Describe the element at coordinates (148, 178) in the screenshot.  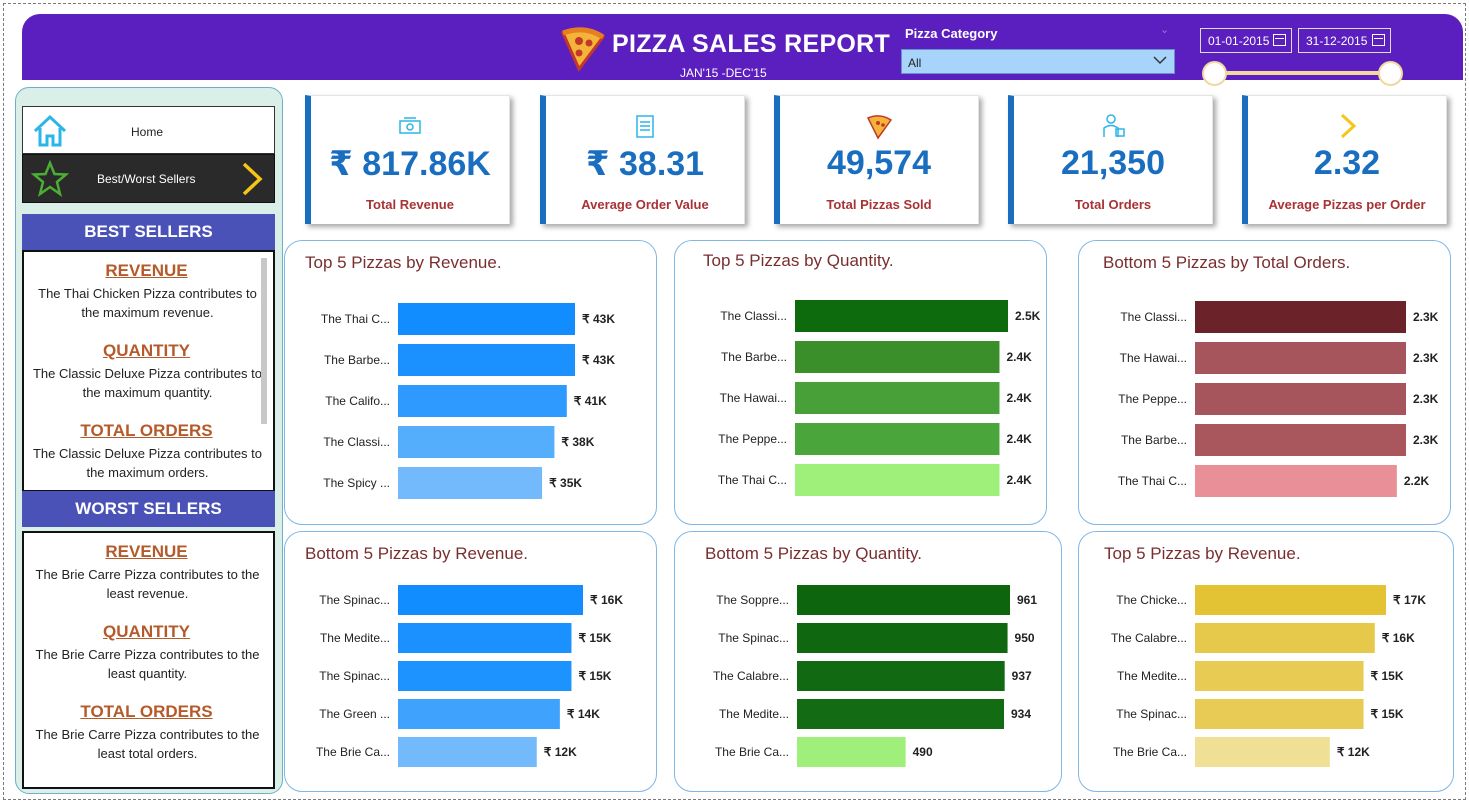
I see `nav-best-worst-button: Best/Worst Sellers` at that location.